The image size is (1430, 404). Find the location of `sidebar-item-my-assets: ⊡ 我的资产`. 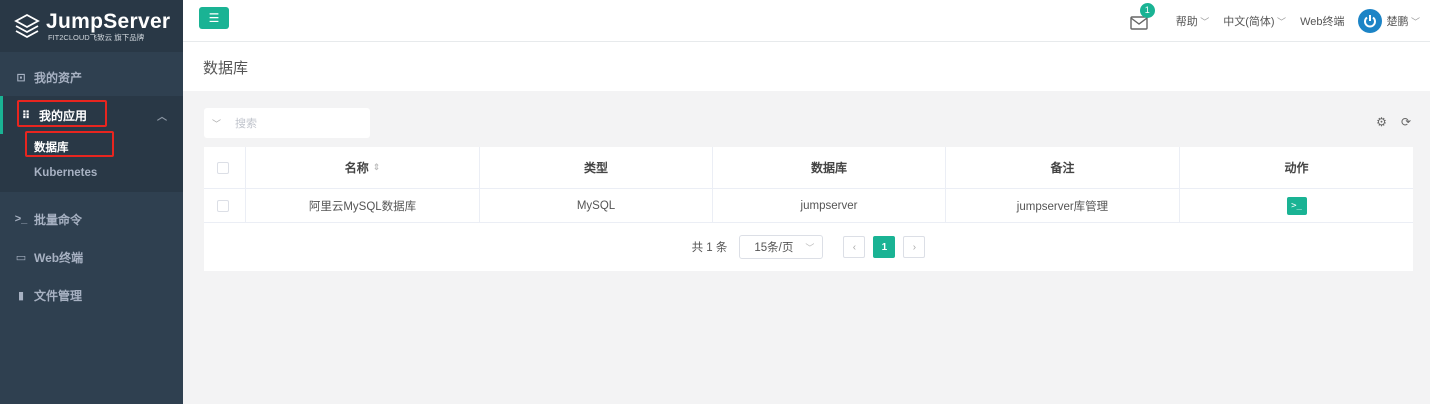

sidebar-item-my-assets: ⊡ 我的资产 is located at coordinates (91, 77).